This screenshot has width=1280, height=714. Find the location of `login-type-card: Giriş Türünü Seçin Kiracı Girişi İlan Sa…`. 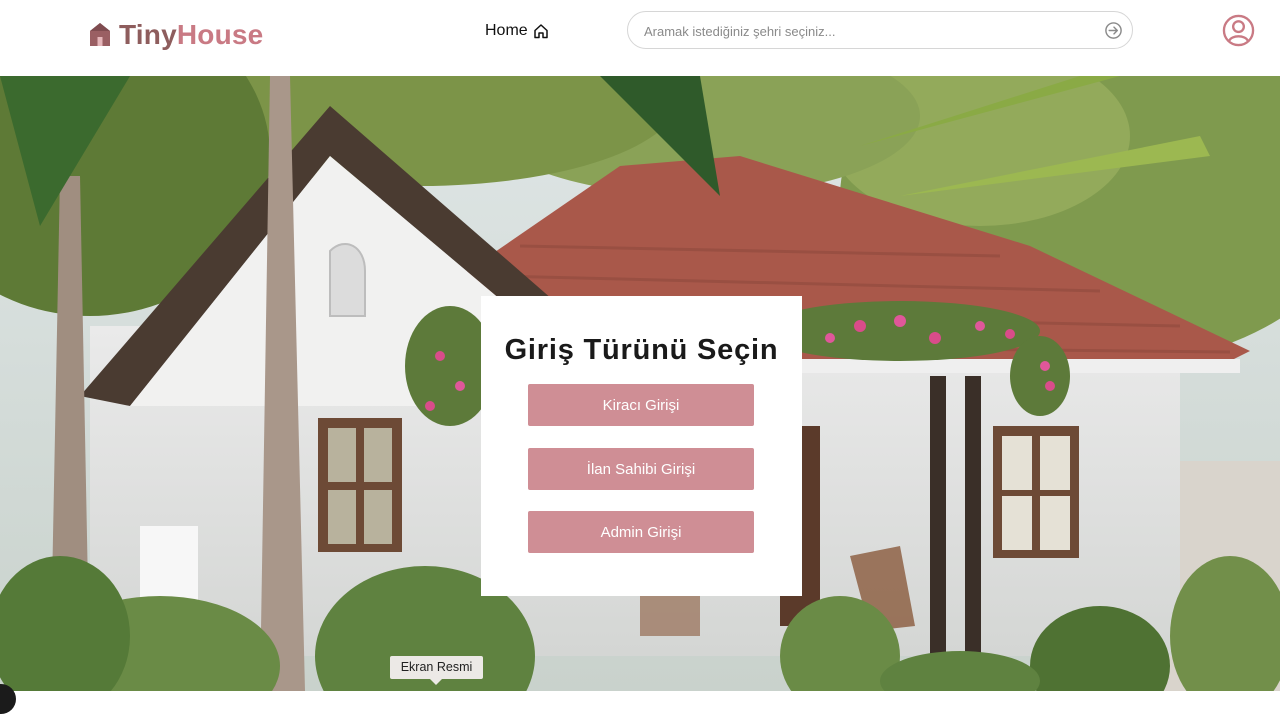

login-type-card: Giriş Türünü Seçin Kiracı Girişi İlan Sa… is located at coordinates (641, 446).